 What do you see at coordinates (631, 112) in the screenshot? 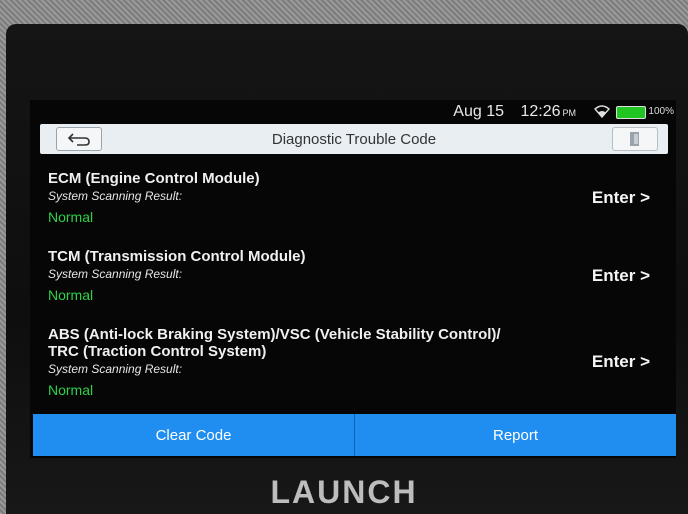
I see `battery-icon` at bounding box center [631, 112].